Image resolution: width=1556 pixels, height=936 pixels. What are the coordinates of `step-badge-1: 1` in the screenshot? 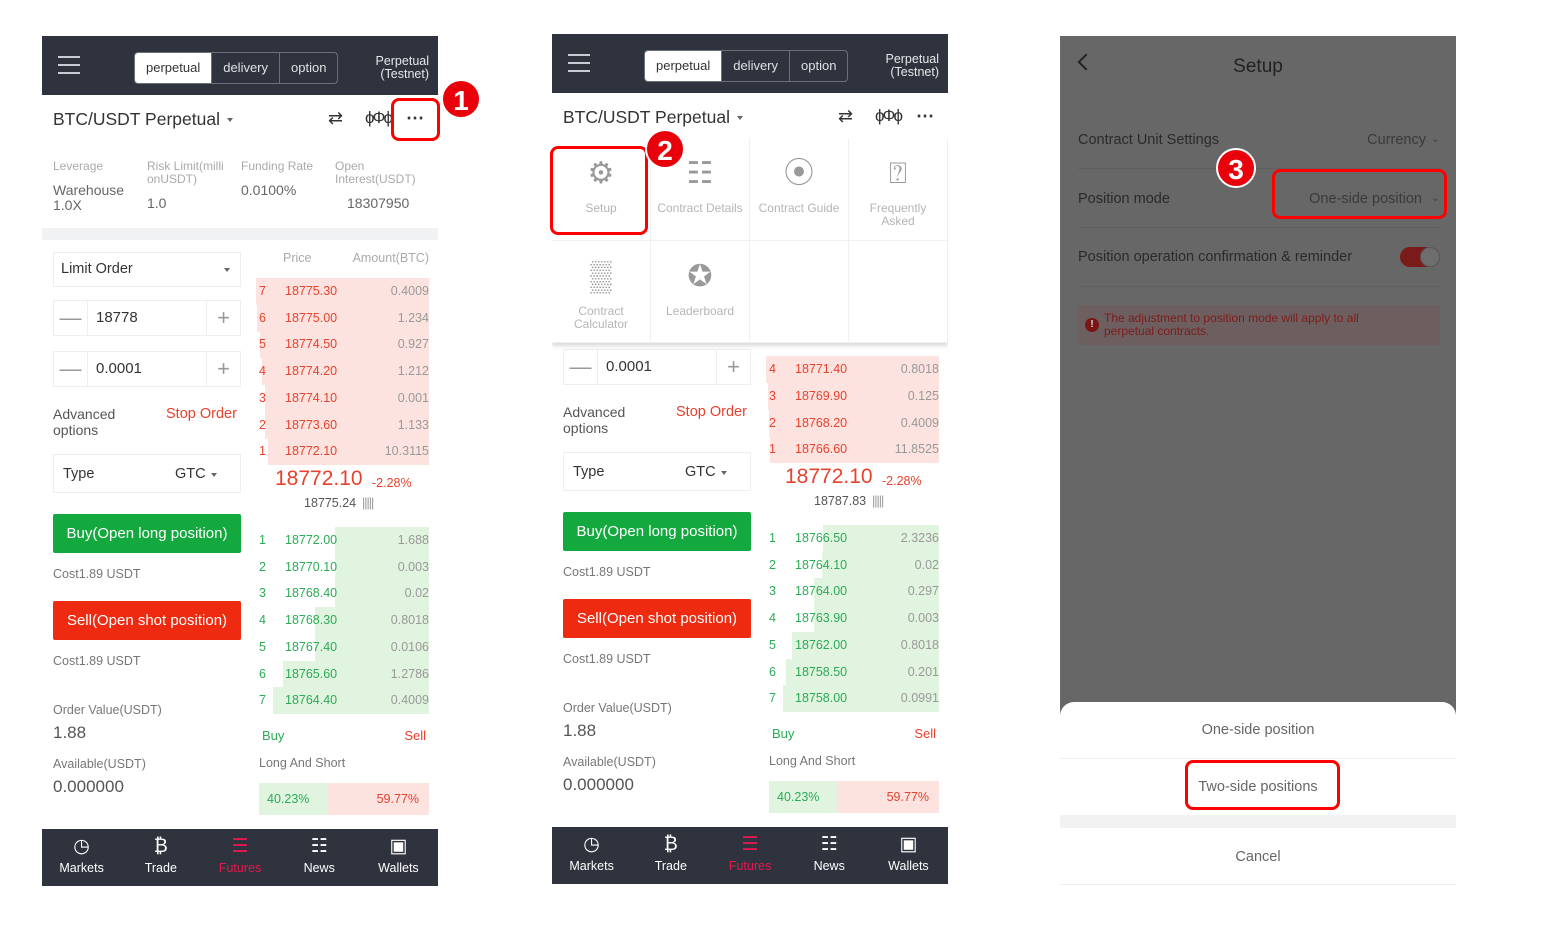 It's located at (461, 99).